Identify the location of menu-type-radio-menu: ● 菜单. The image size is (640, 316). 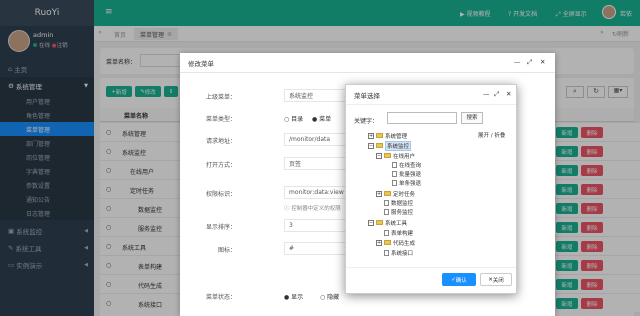
(321, 118).